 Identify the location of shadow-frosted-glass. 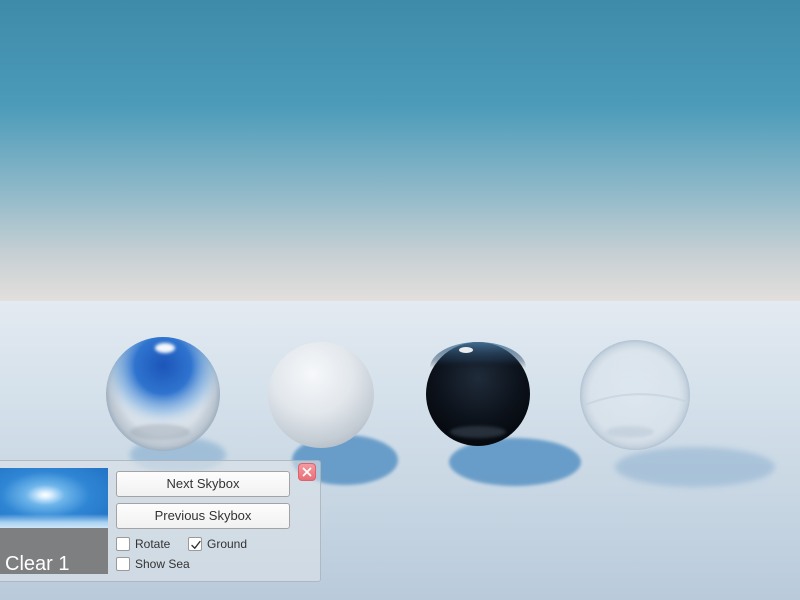
(695, 467).